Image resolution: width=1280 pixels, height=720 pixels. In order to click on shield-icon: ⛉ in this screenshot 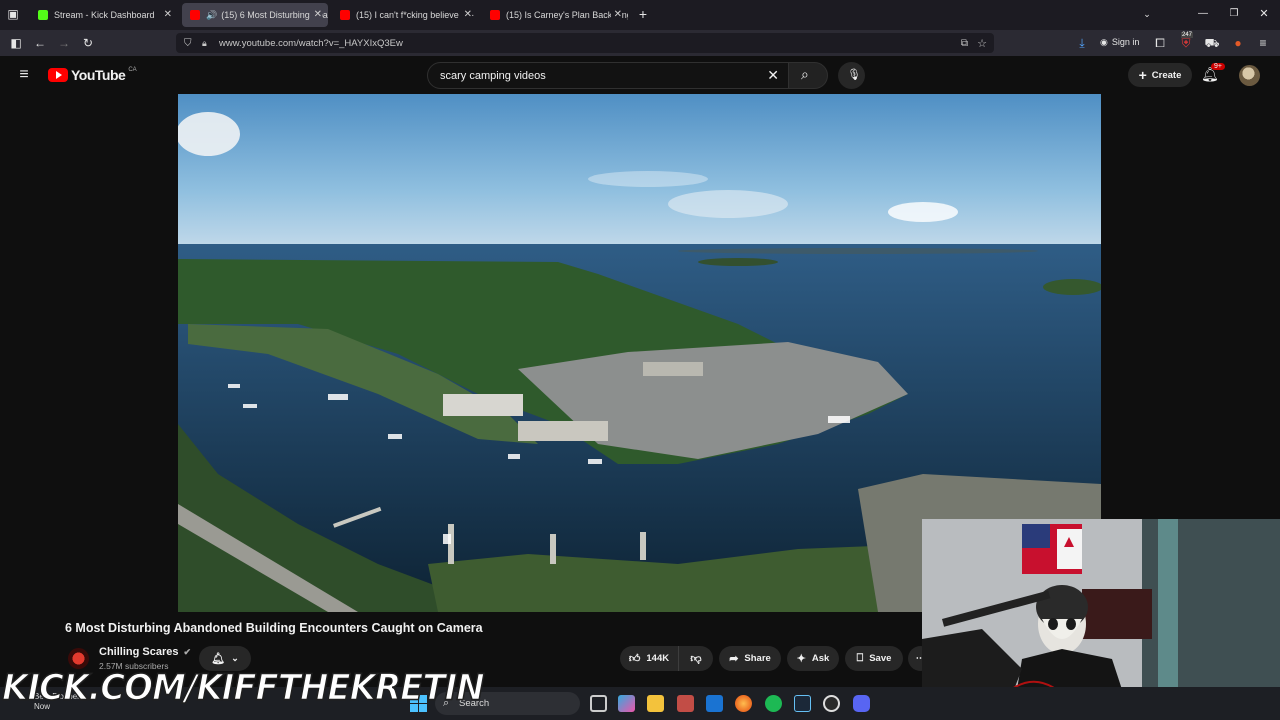, I will do `click(188, 43)`.